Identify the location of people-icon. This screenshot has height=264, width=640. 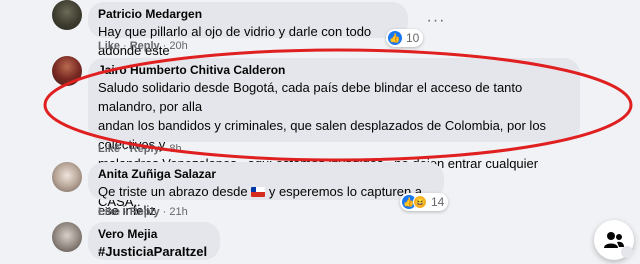
(614, 240).